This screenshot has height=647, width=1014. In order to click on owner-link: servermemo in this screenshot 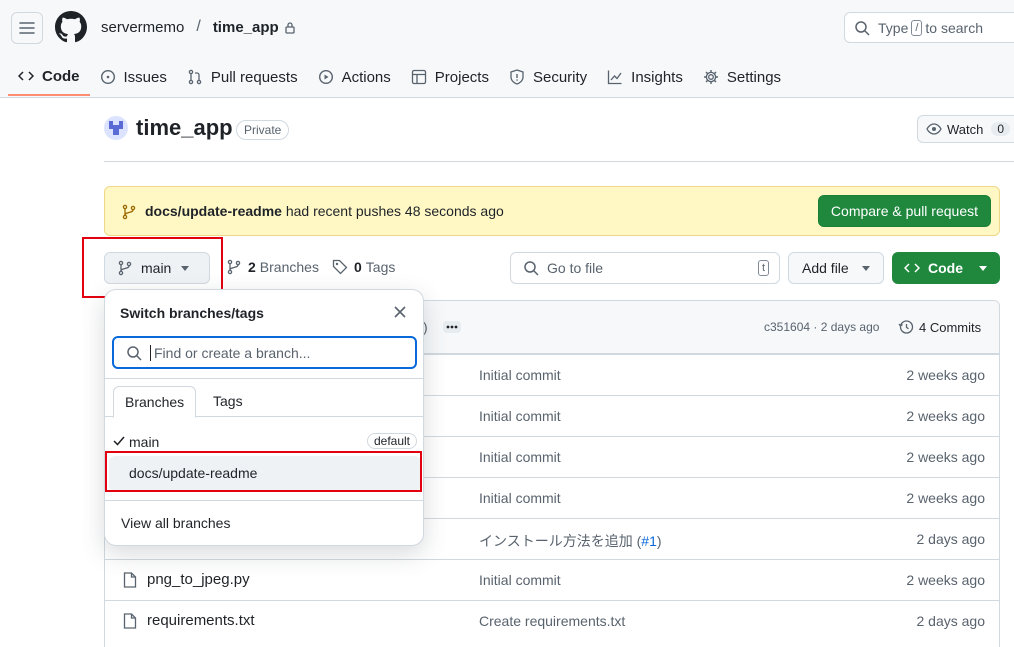, I will do `click(142, 27)`.